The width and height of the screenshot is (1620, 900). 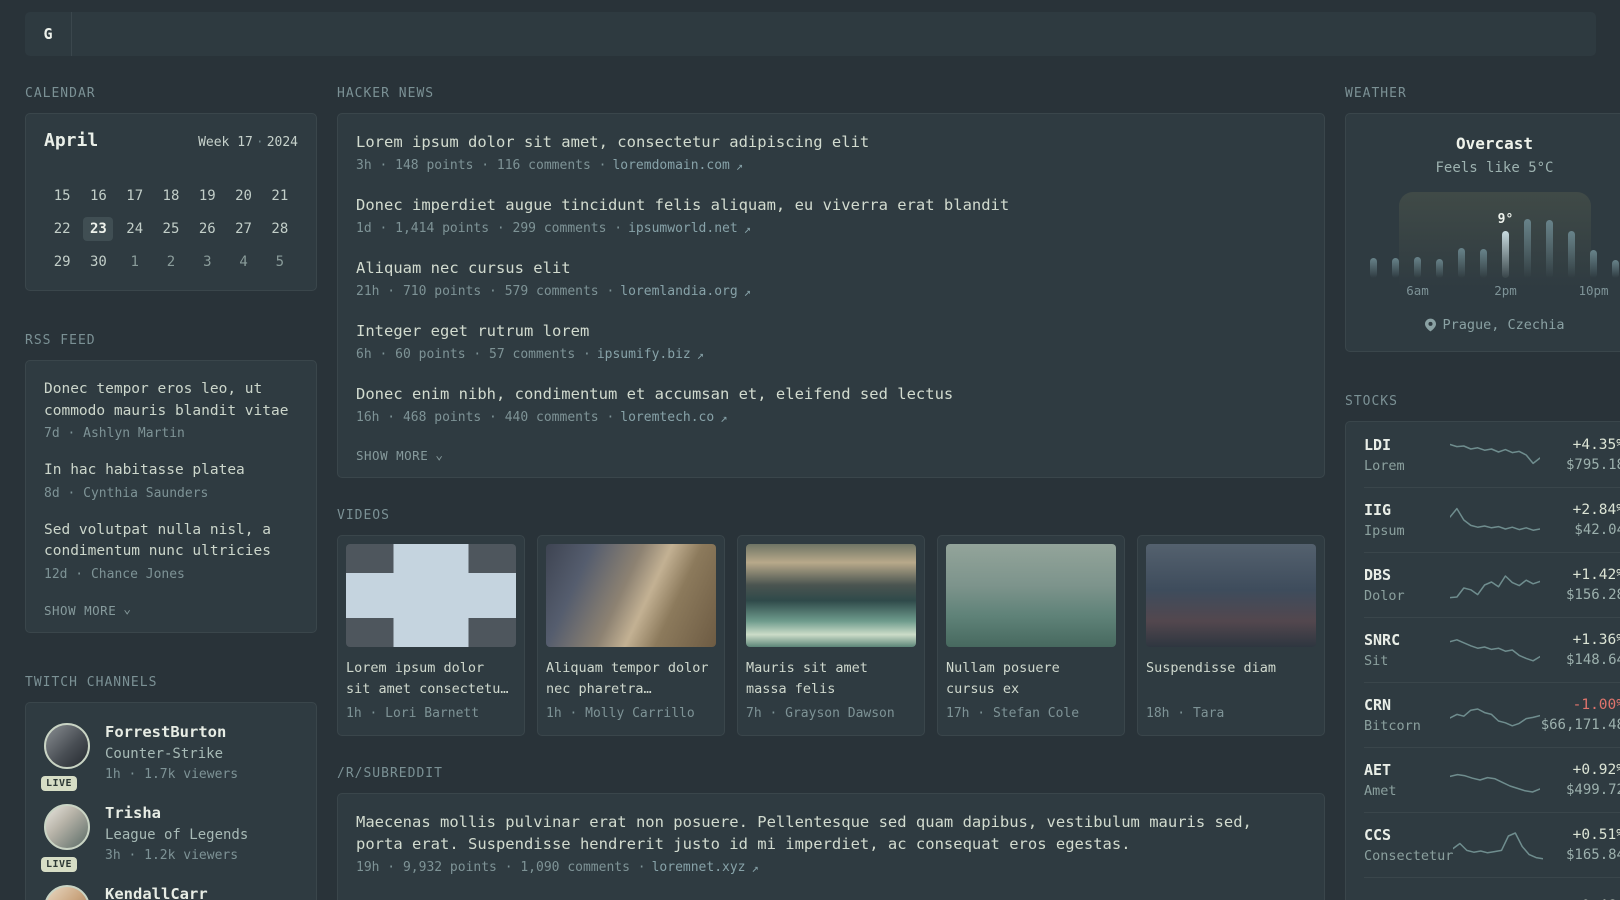 I want to click on twitch-channel-name: Trisha, so click(x=176, y=813).